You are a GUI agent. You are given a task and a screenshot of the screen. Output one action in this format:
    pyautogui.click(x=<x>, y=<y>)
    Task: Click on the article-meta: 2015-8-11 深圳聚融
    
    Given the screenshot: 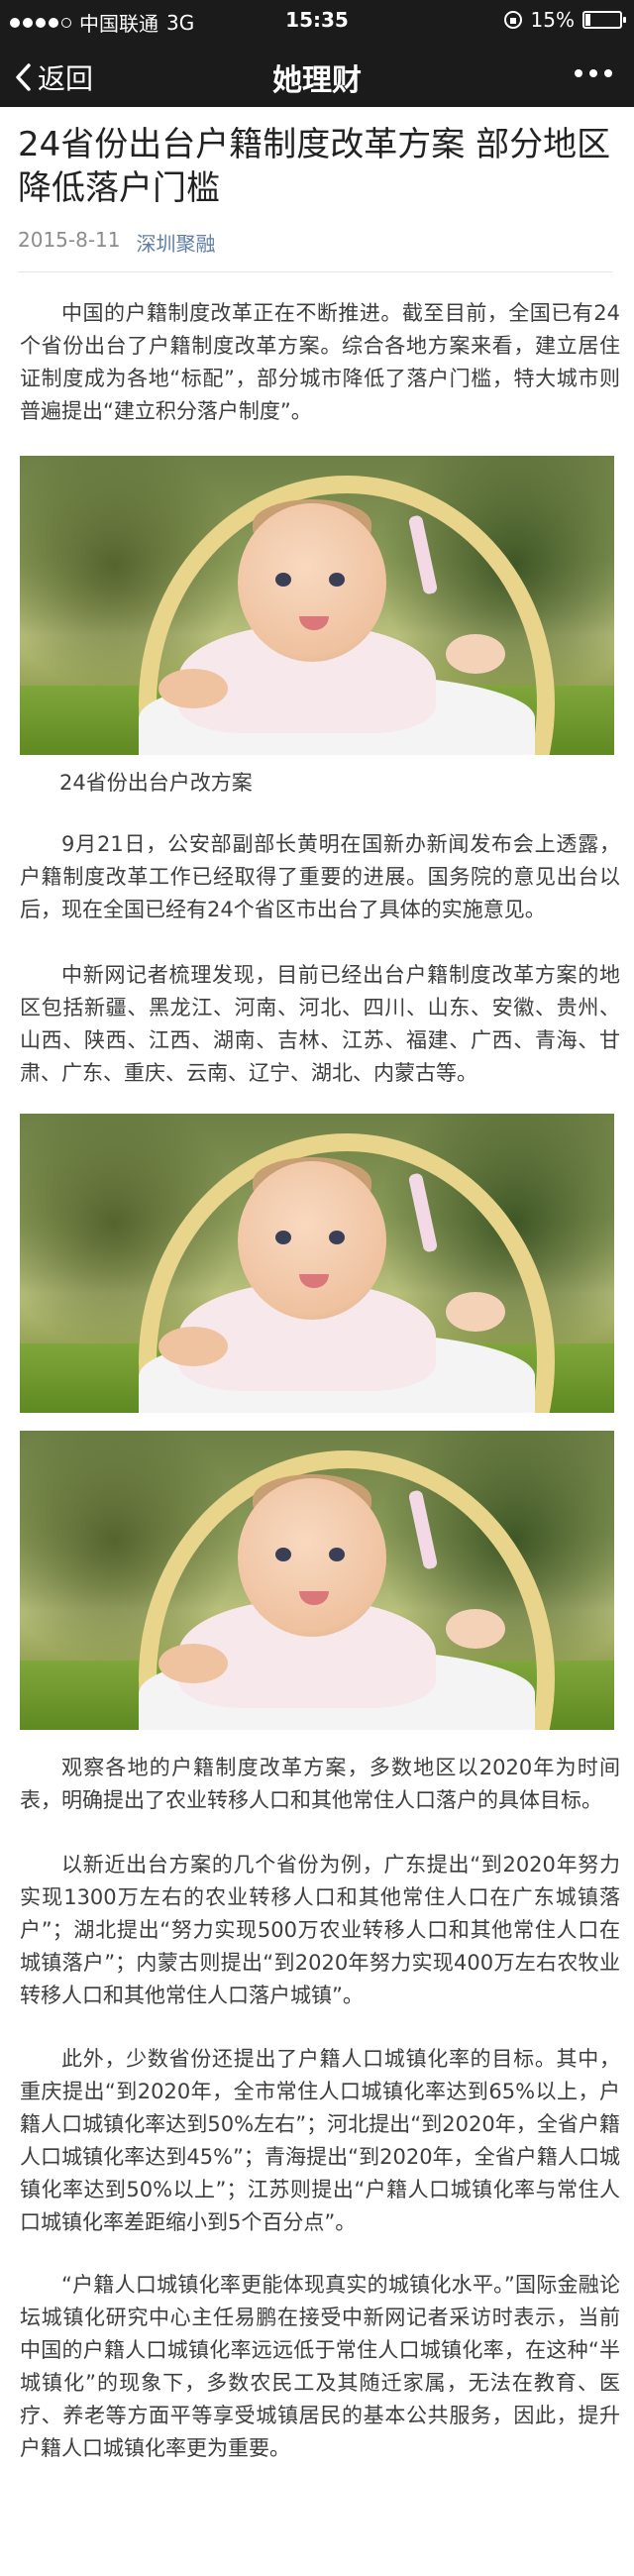 What is the action you would take?
    pyautogui.click(x=117, y=243)
    